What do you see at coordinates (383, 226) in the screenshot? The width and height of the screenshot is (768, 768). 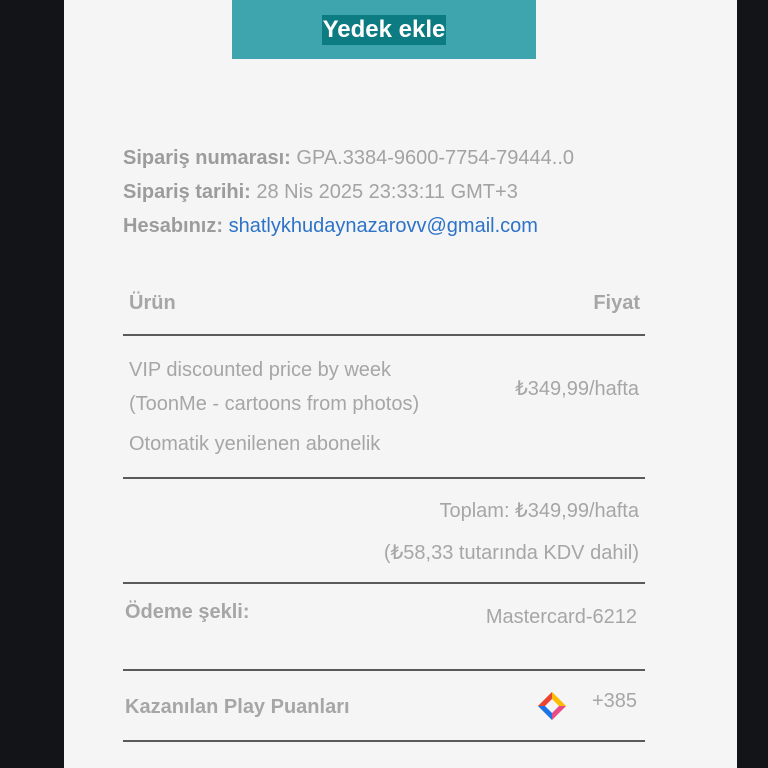 I see `account-email-link: shatlykhudaynazarovv@gmail.com` at bounding box center [383, 226].